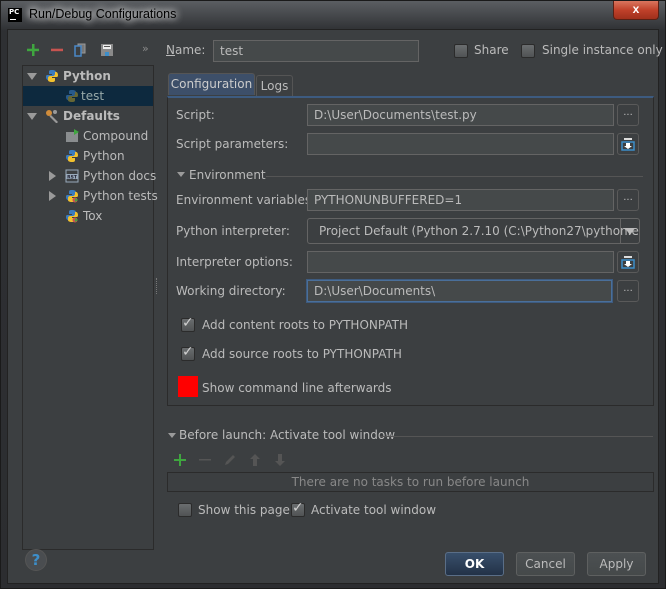 The height and width of the screenshot is (589, 666). What do you see at coordinates (297, 388) in the screenshot?
I see `show-cmd-label: Show command line afterwards` at bounding box center [297, 388].